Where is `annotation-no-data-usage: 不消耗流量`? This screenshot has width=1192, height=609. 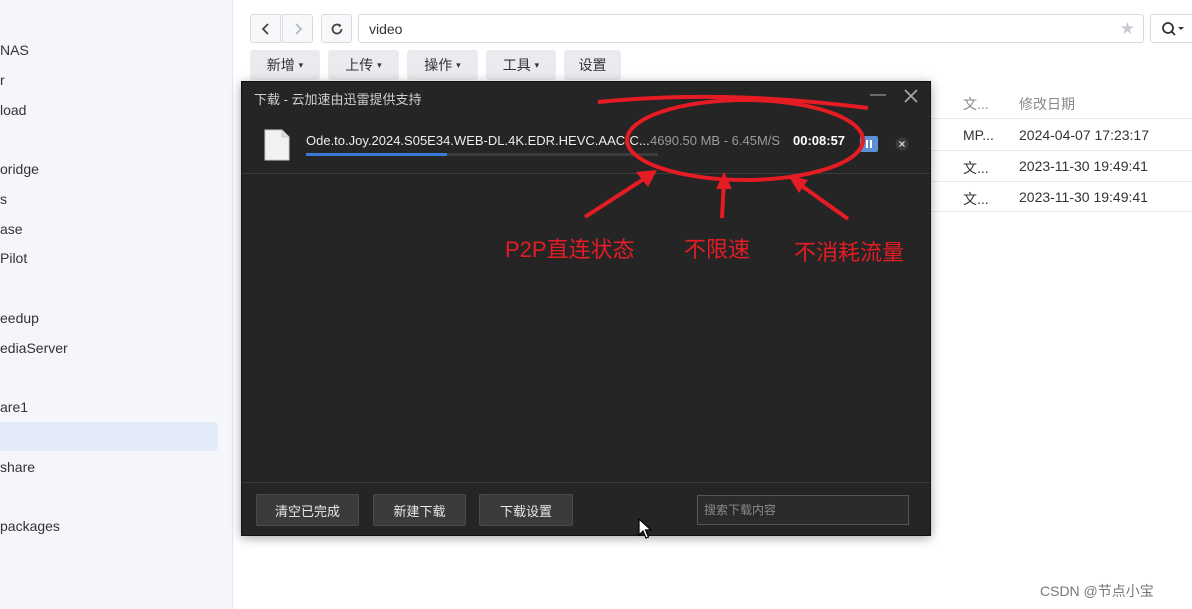
annotation-no-data-usage: 不消耗流量 is located at coordinates (849, 252).